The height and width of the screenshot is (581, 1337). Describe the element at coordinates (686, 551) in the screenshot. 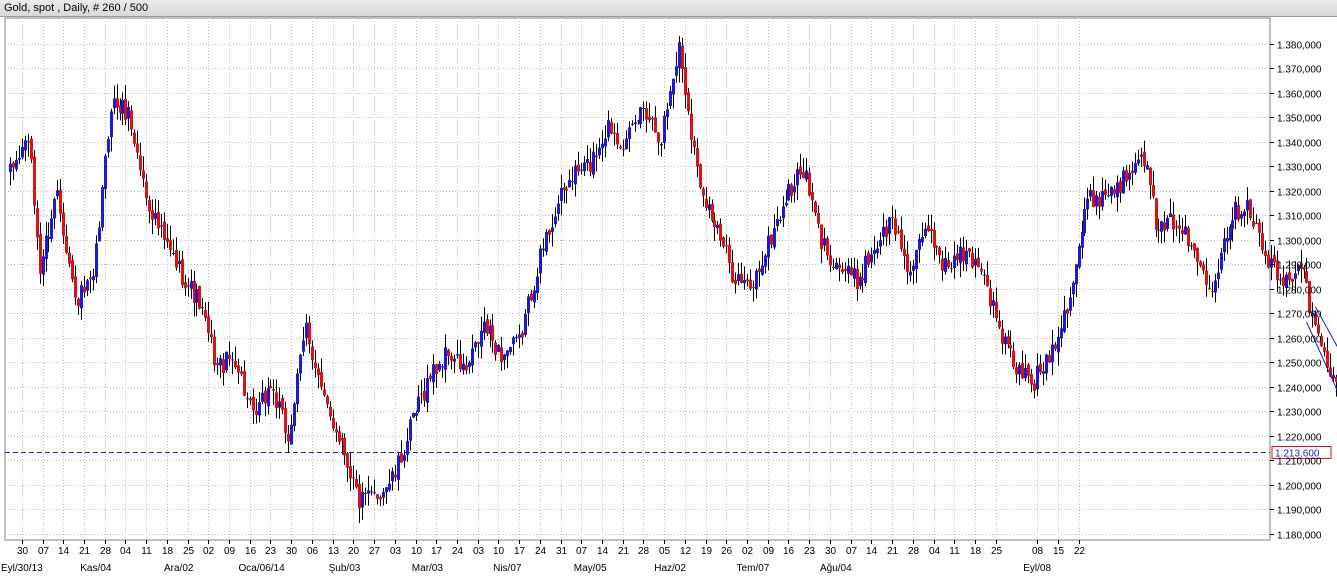

I see `x-tick-label: 12` at that location.